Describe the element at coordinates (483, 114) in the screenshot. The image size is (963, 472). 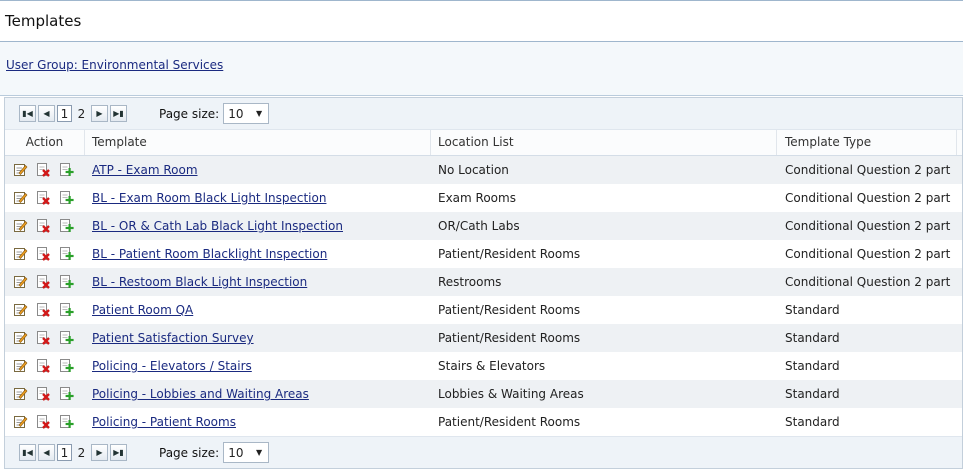
I see `pager-top: ▮◀ ◀ 1 2 ▶ ▶▮ Page size: 10 ▼` at that location.